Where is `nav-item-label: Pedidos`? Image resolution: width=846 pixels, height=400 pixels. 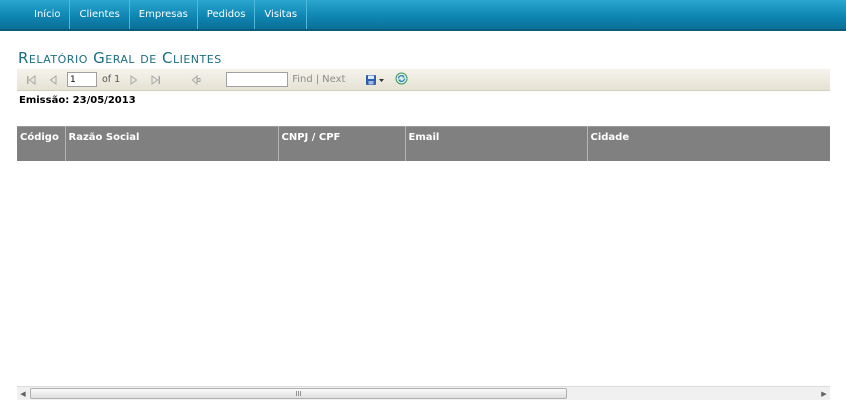
nav-item-label: Pedidos is located at coordinates (226, 14).